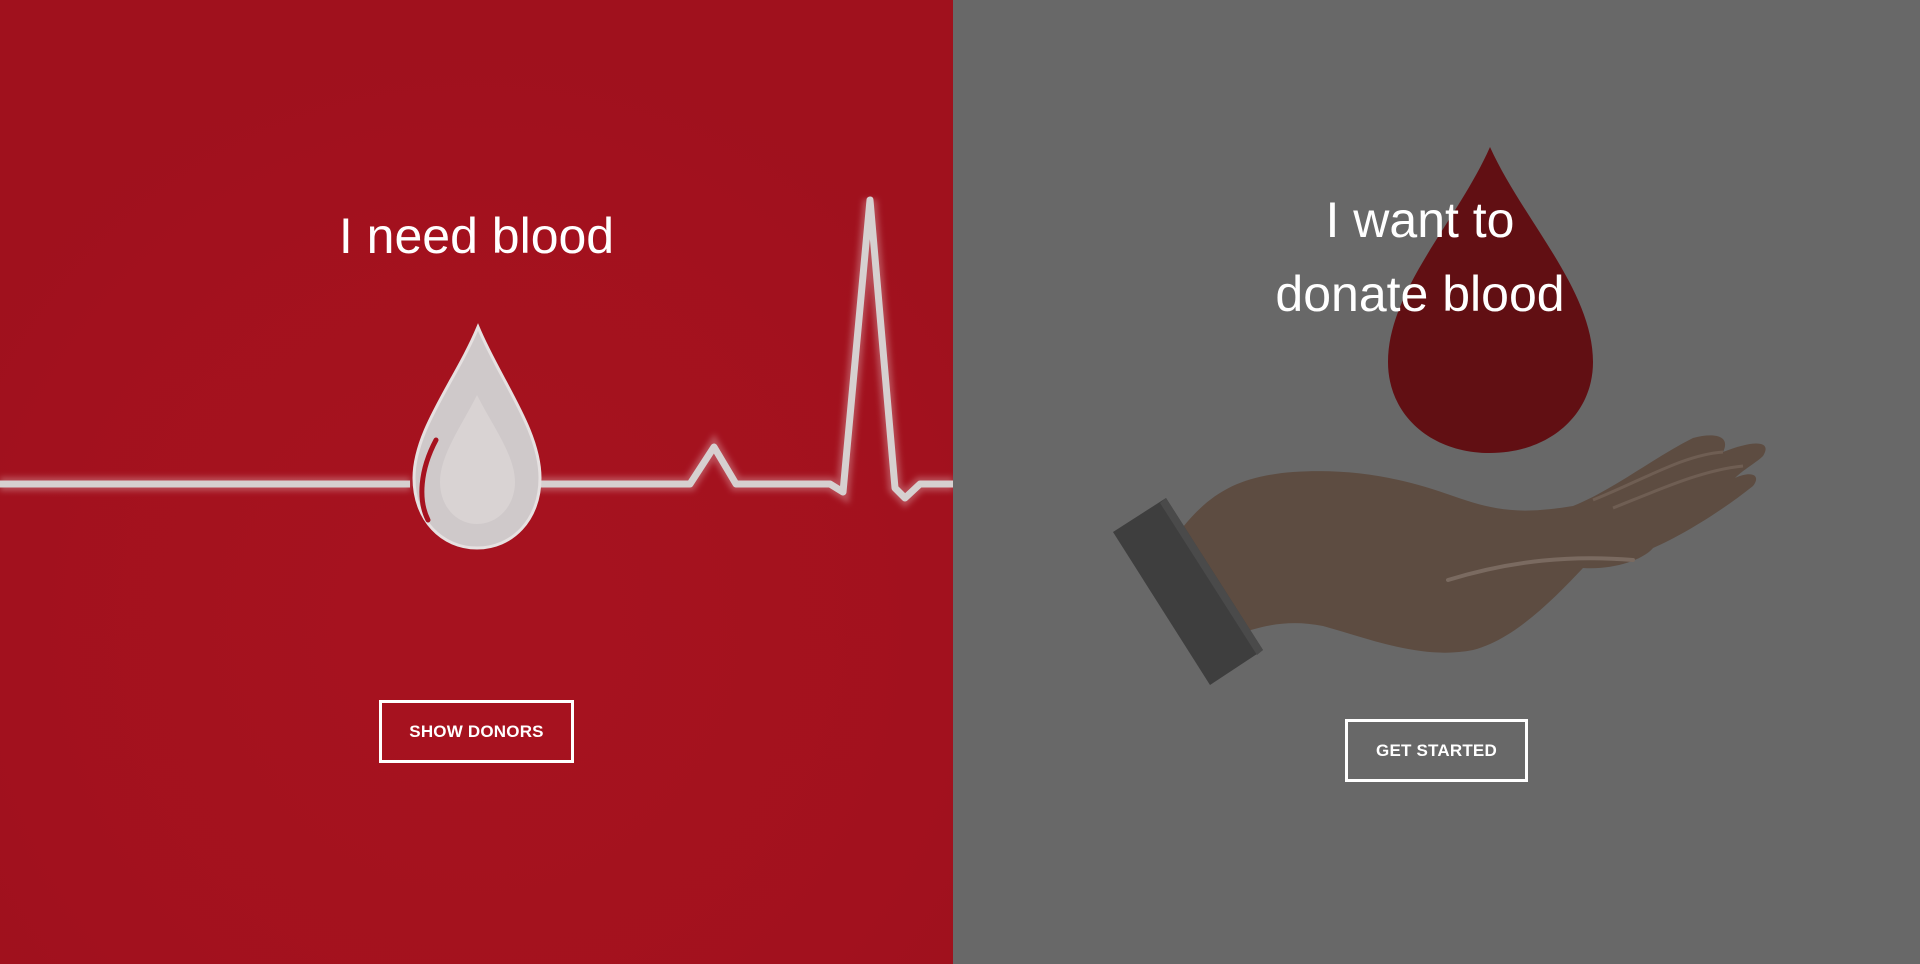 The height and width of the screenshot is (964, 1920). I want to click on donate-title-line-1: I want to, so click(1420, 220).